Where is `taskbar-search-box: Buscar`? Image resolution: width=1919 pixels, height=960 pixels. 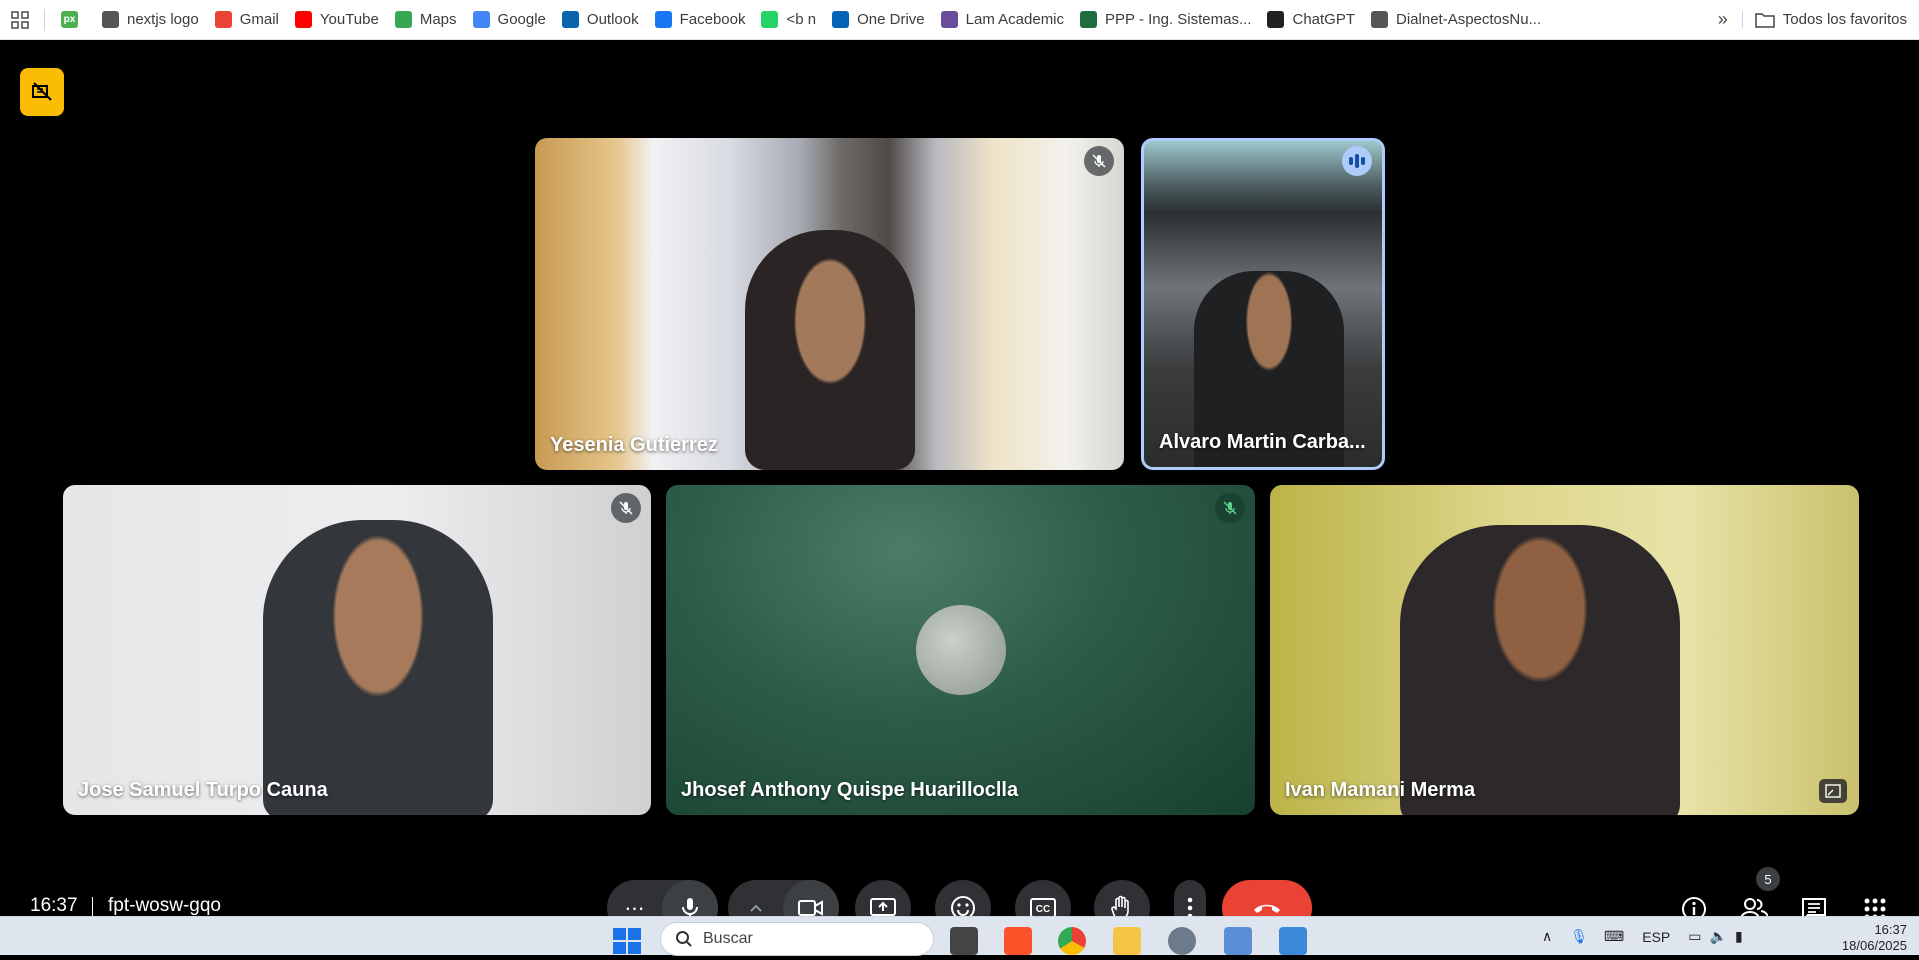
taskbar-search-box: Buscar is located at coordinates (797, 939).